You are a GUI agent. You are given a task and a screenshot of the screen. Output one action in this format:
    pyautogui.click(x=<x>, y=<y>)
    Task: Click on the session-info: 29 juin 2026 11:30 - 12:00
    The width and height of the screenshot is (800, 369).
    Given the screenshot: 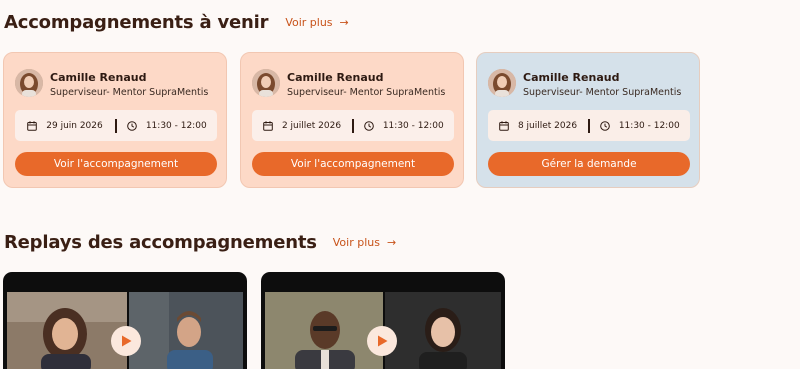 What is the action you would take?
    pyautogui.click(x=116, y=125)
    